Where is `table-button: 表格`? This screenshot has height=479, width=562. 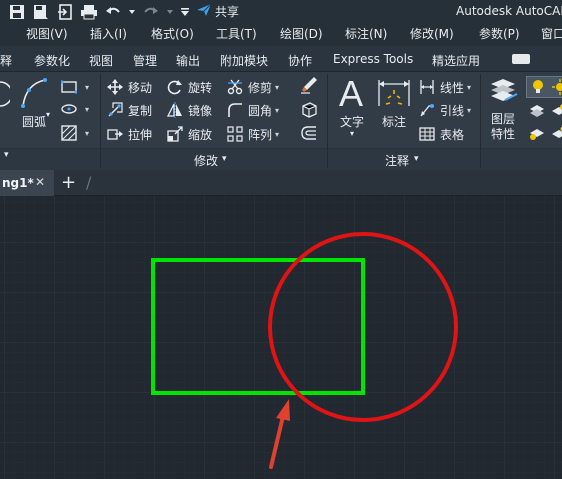 table-button: 表格 is located at coordinates (441, 134).